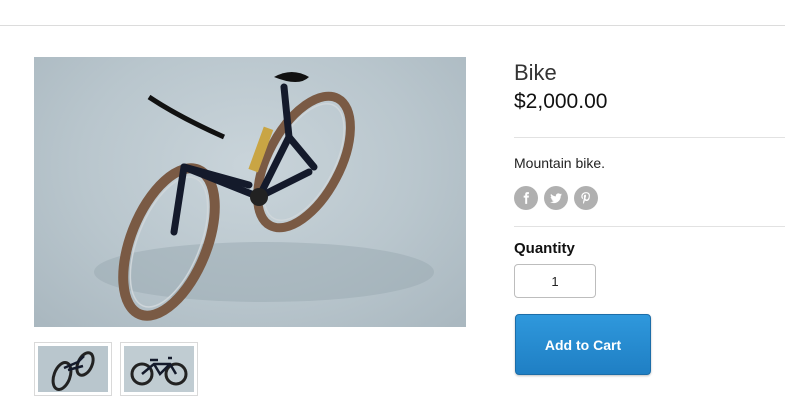 The width and height of the screenshot is (785, 408). I want to click on thumbnail-2-image, so click(159, 369).